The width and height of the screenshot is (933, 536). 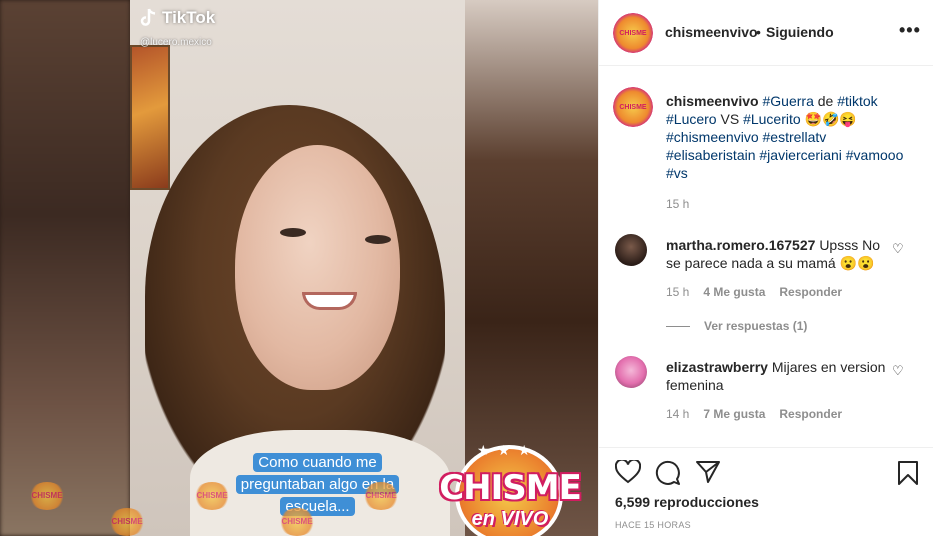 I want to click on caption-word: VS, so click(x=730, y=119).